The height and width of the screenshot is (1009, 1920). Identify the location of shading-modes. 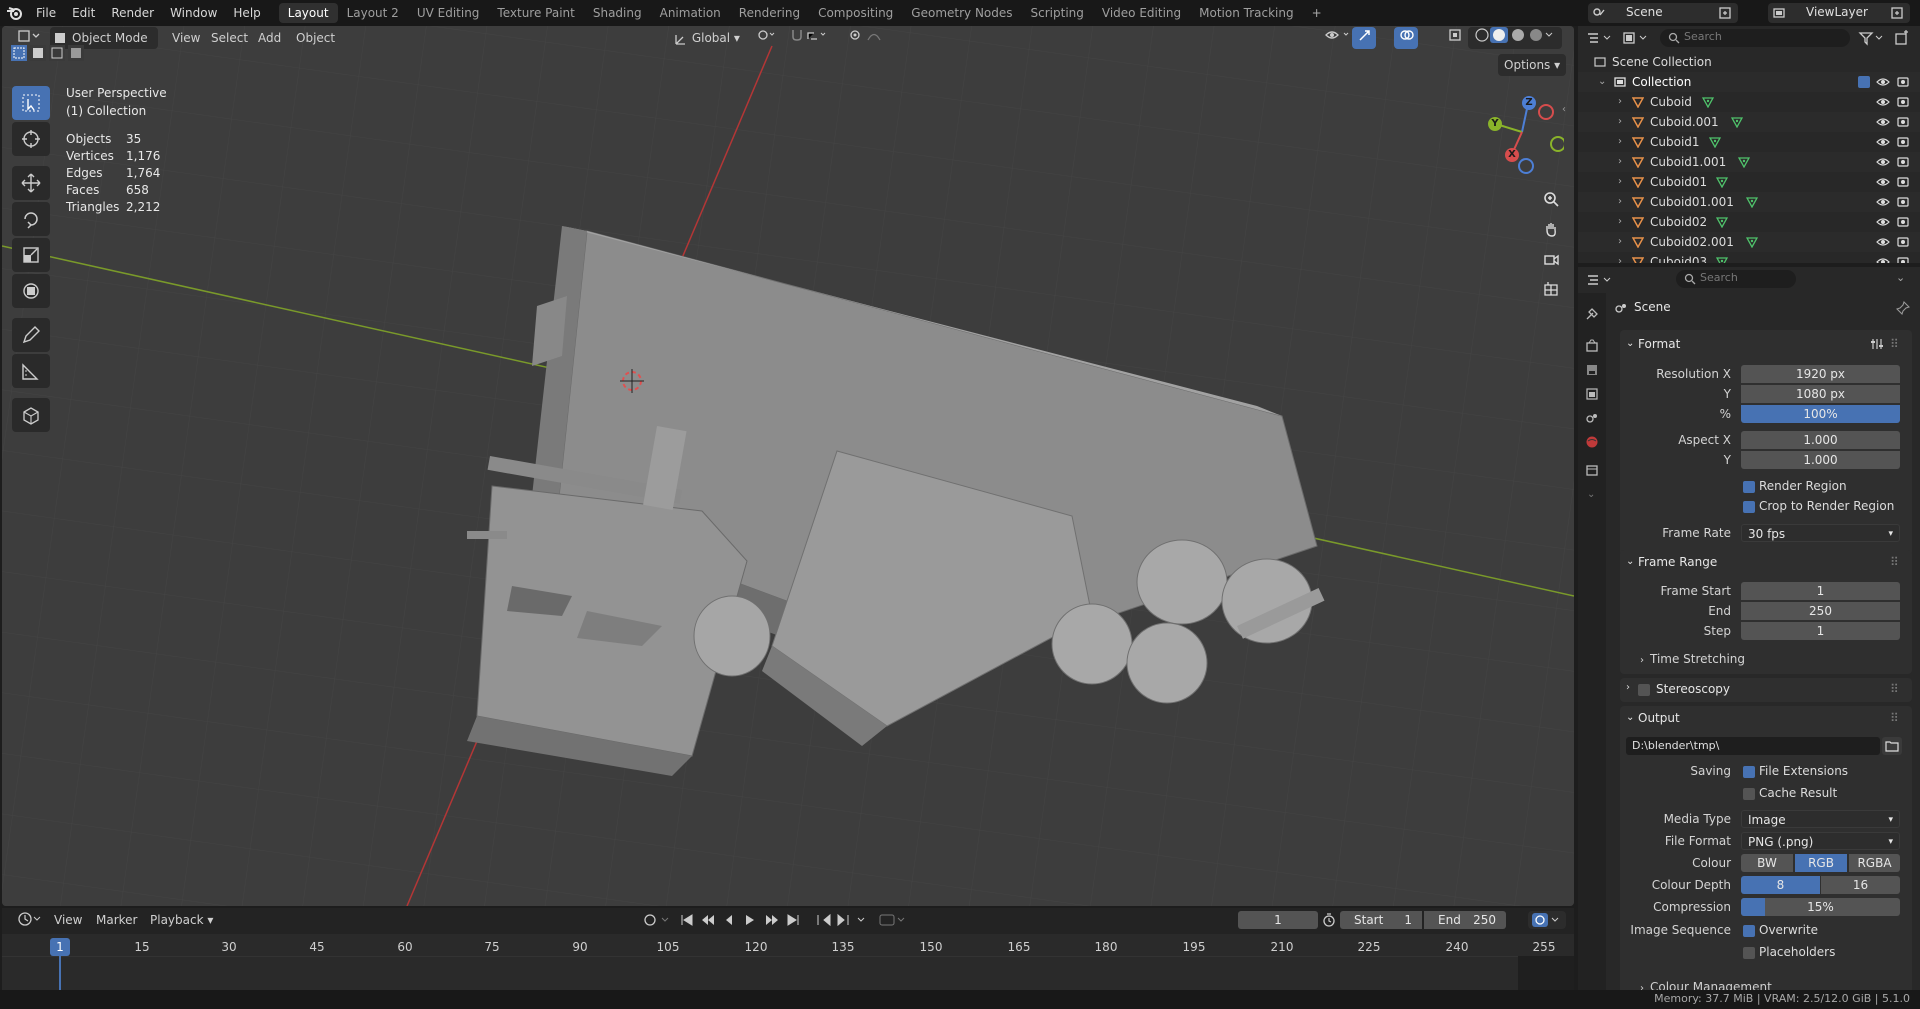
(1515, 38).